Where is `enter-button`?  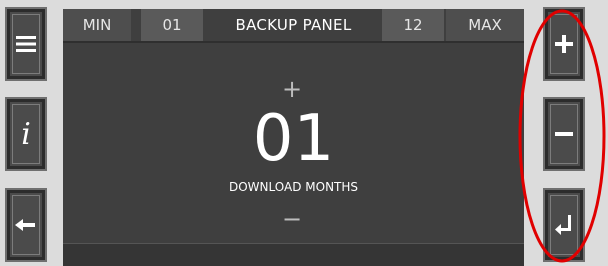 enter-button is located at coordinates (564, 225).